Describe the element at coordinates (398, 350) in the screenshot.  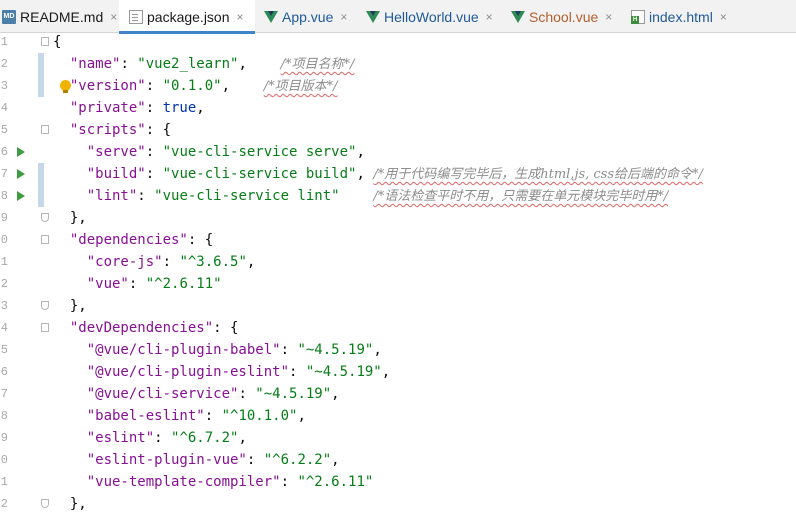
I see `code-line: 5 "@vue/cli-plugin-babel": "~4.5.19",` at that location.